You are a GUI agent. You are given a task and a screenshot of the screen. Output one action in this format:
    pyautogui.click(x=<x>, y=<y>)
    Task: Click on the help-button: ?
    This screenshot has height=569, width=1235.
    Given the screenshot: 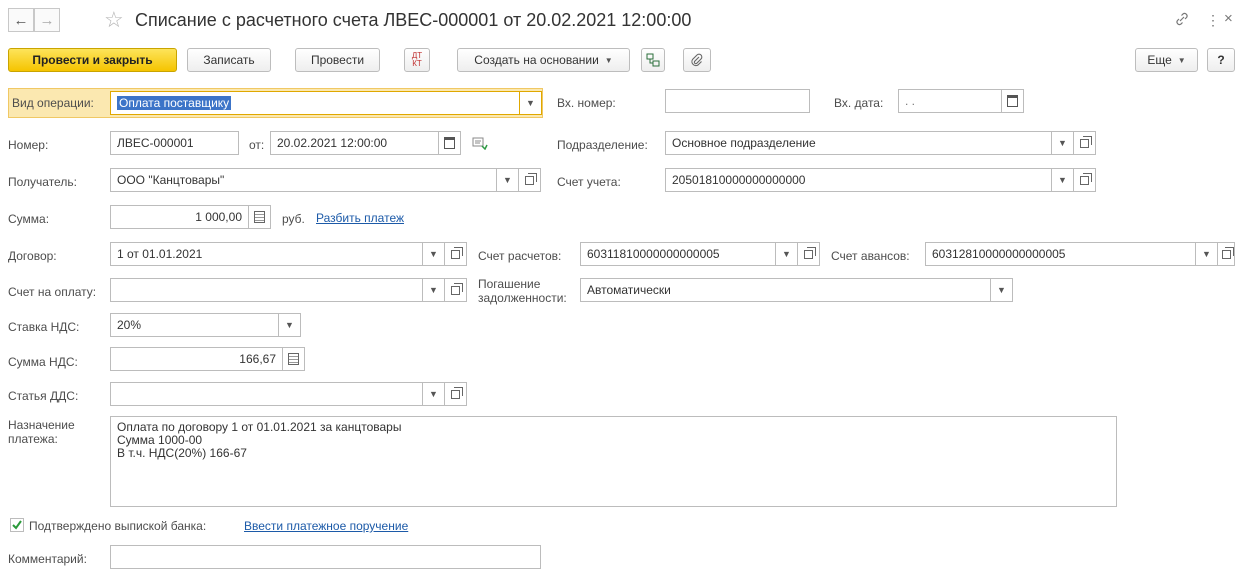 What is the action you would take?
    pyautogui.click(x=1221, y=60)
    